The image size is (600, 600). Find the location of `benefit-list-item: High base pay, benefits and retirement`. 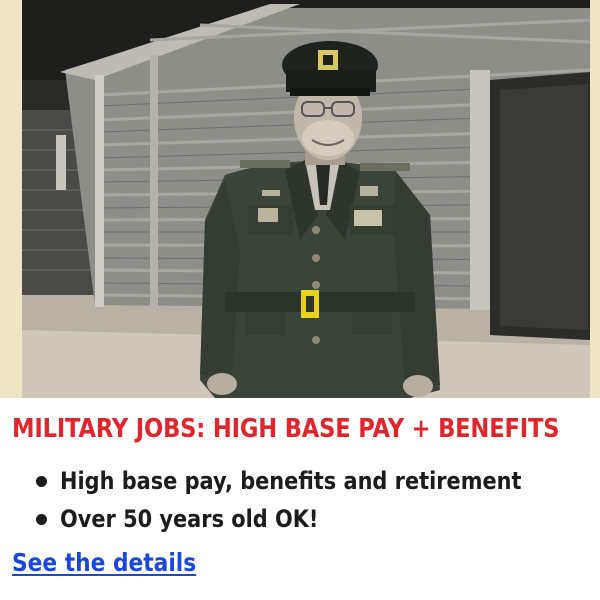

benefit-list-item: High base pay, benefits and retirement is located at coordinates (310, 481).